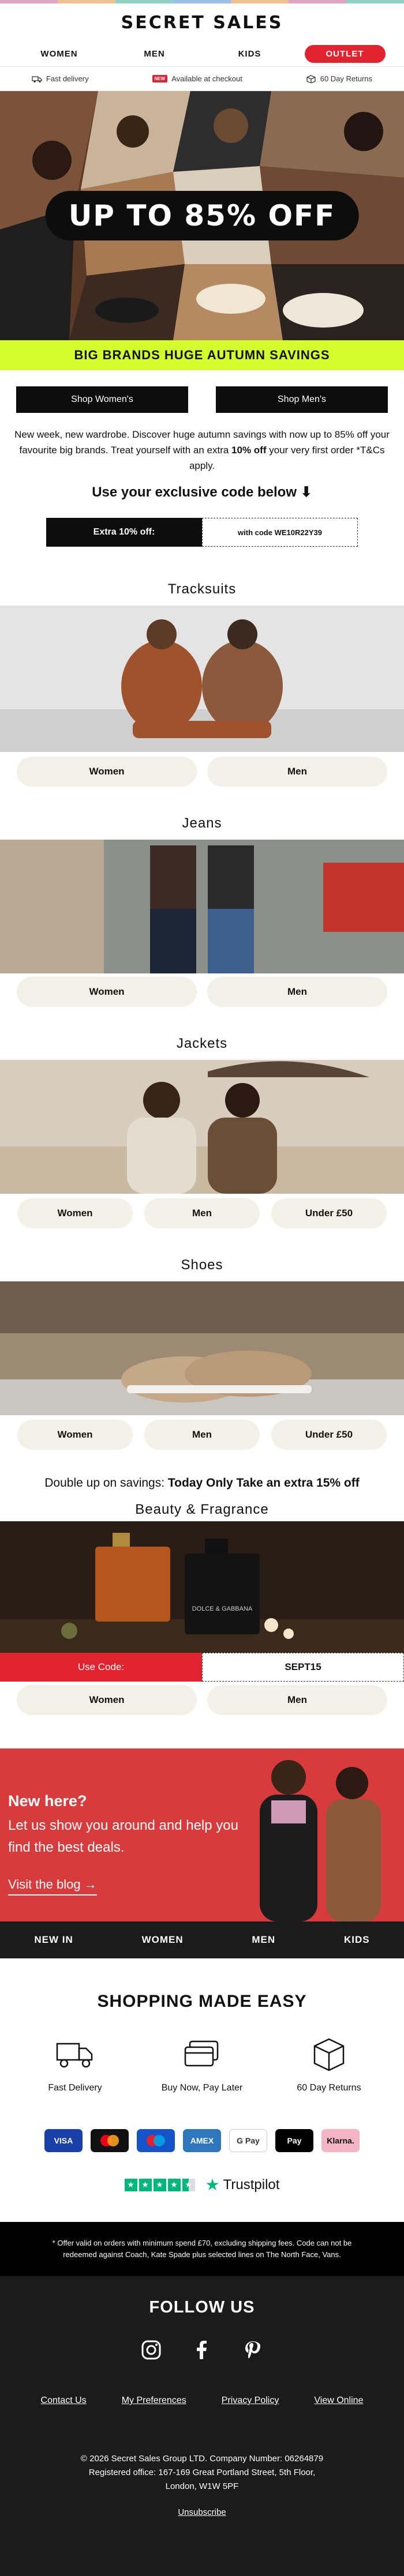  What do you see at coordinates (202, 679) in the screenshot?
I see `tracksuits-image` at bounding box center [202, 679].